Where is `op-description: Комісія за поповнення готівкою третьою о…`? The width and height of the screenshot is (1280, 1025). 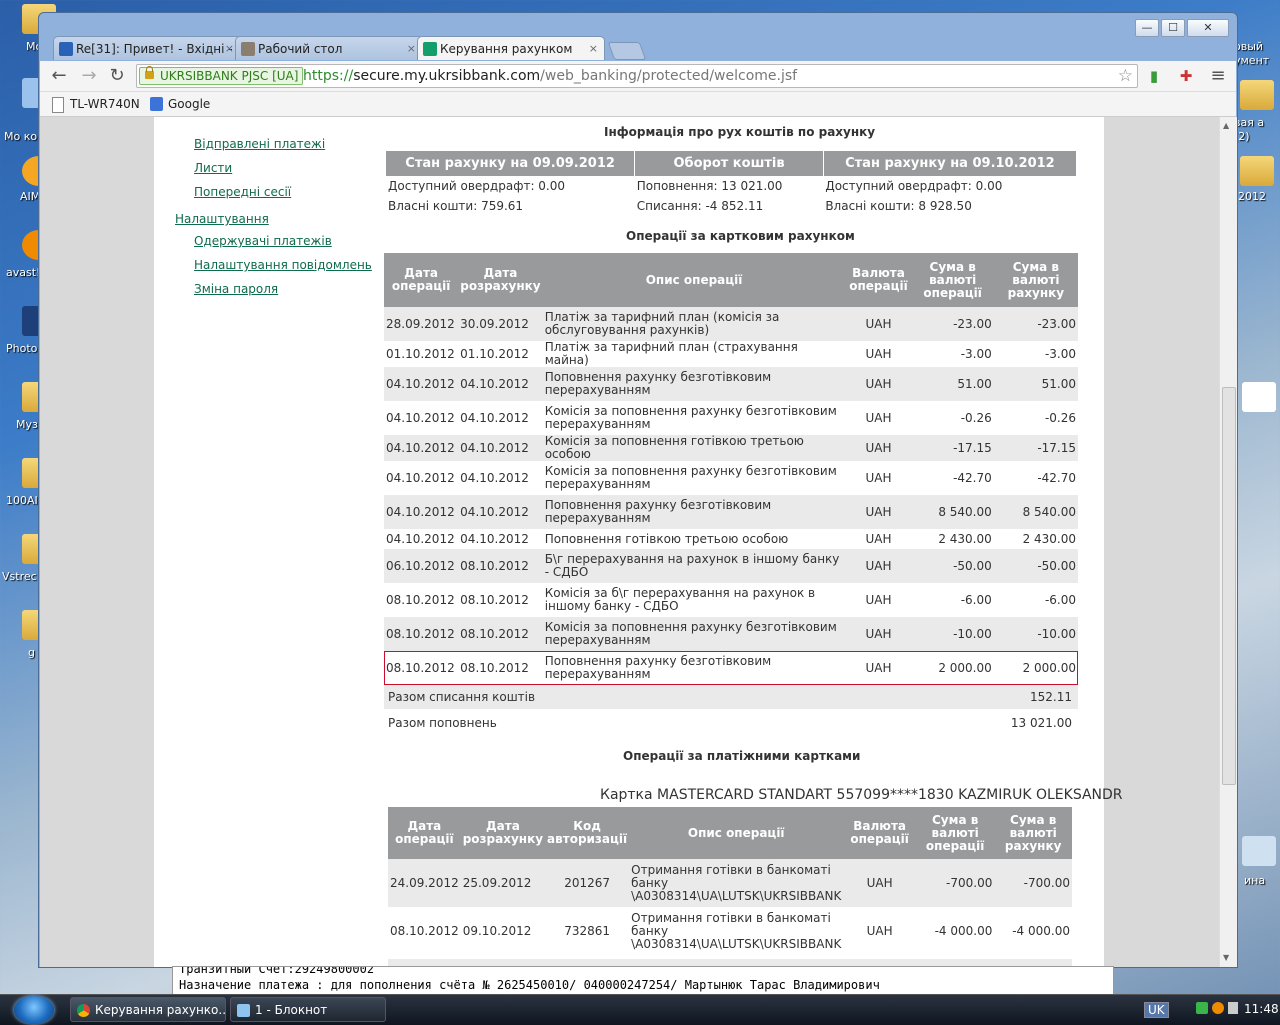 op-description: Комісія за поповнення готівкою третьою о… is located at coordinates (694, 448).